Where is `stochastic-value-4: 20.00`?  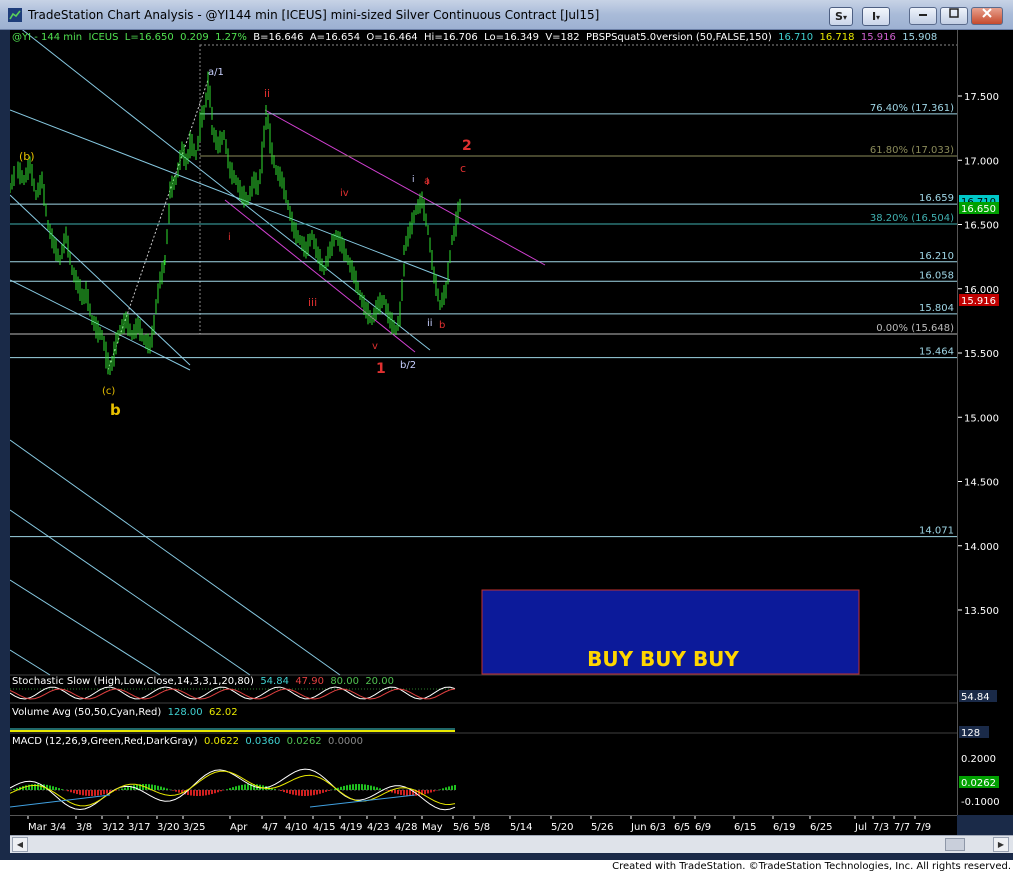
stochastic-value-4: 20.00 is located at coordinates (379, 681).